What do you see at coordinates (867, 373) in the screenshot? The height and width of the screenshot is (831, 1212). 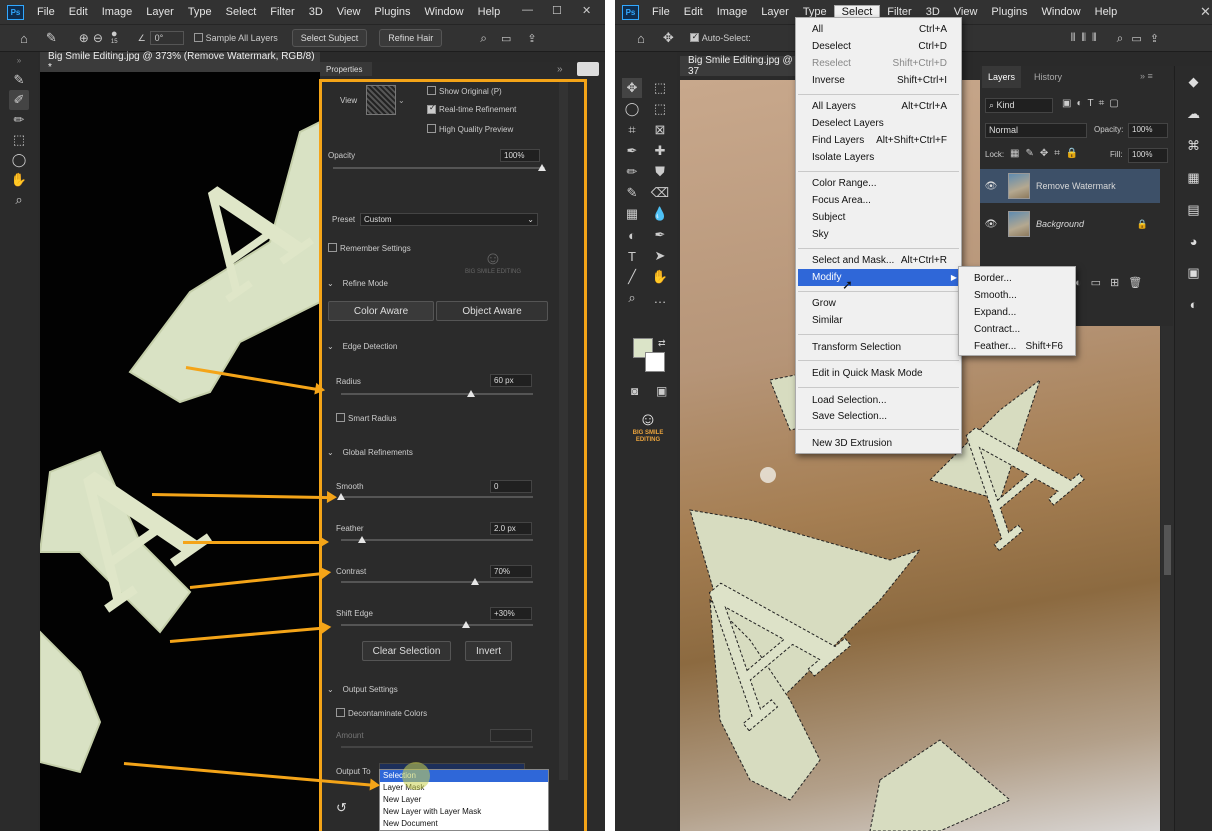 I see `menu-item-quick-mask: Edit in Quick Mask Mode` at bounding box center [867, 373].